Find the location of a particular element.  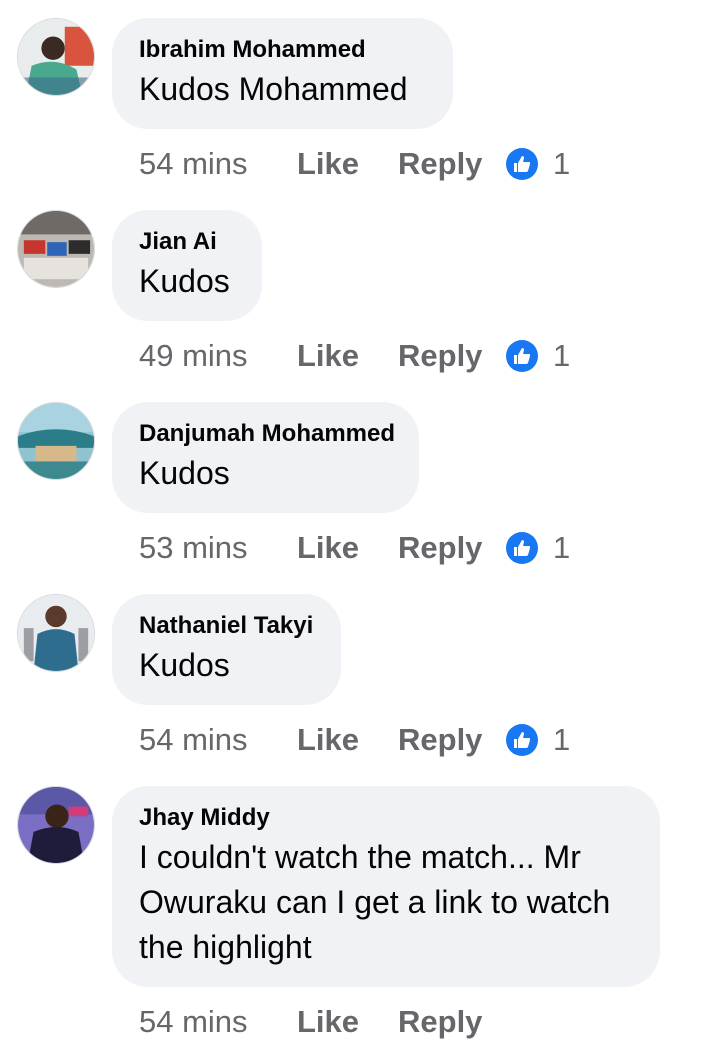

comment-bubble: Danjumah Mohammed Kudos is located at coordinates (265, 457).